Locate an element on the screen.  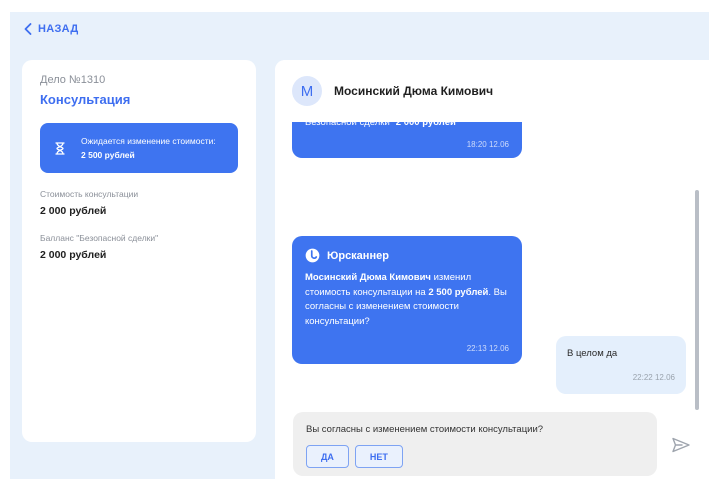
sender-name: Юрсканнер is located at coordinates (358, 255).